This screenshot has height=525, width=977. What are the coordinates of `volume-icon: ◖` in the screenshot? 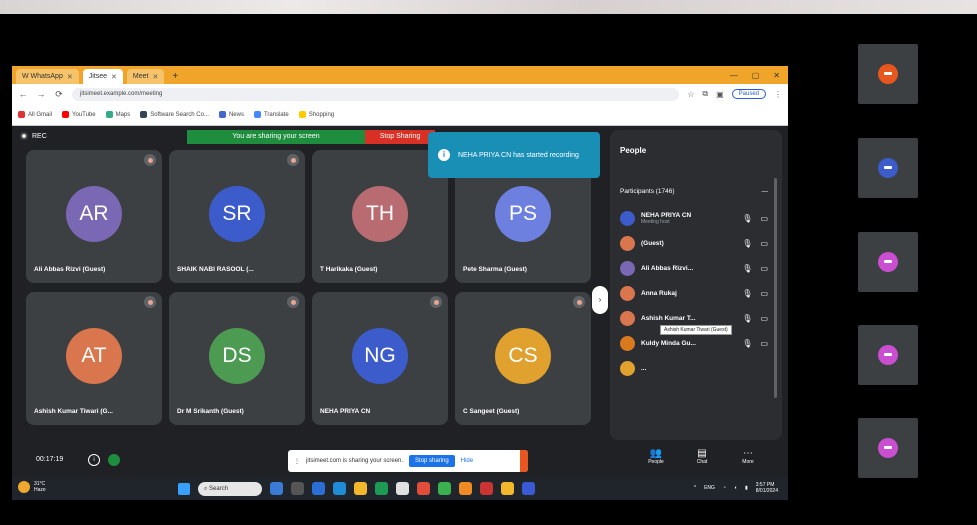 It's located at (735, 488).